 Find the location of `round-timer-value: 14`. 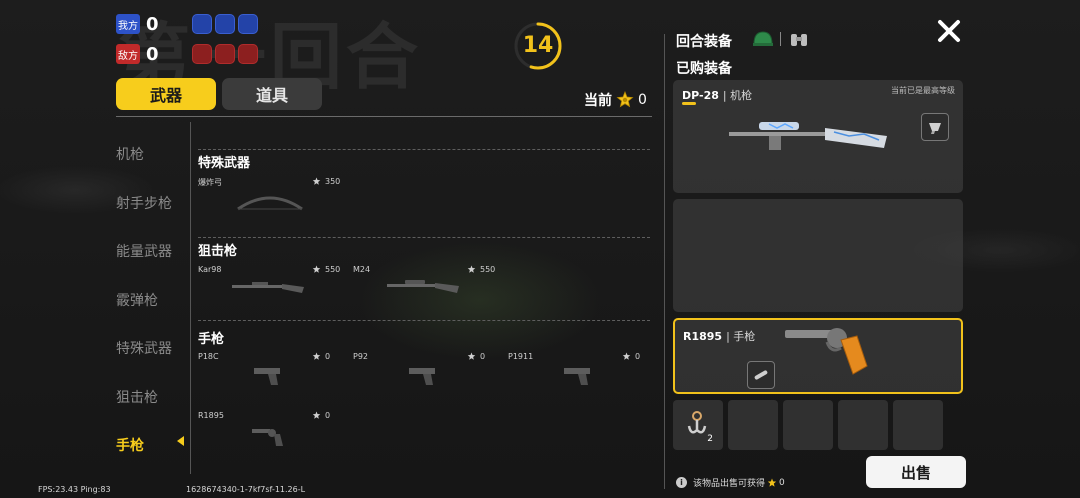

round-timer-value: 14 is located at coordinates (538, 45).